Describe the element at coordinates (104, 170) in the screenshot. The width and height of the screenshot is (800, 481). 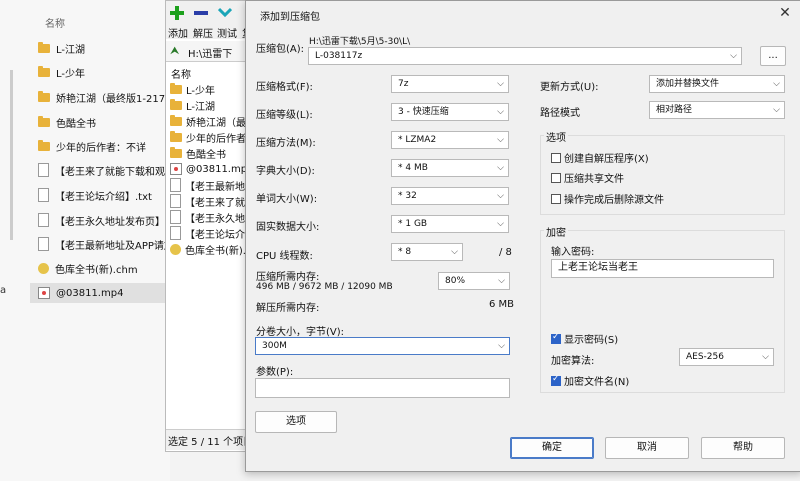
I see `list-item: 【老王来了就能下载和观看】` at that location.